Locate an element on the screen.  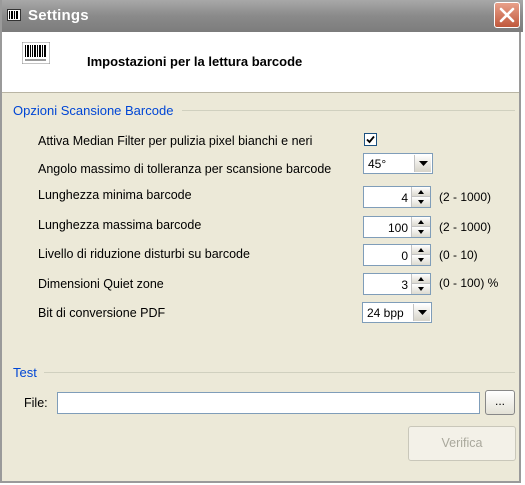
close-icon is located at coordinates (507, 15).